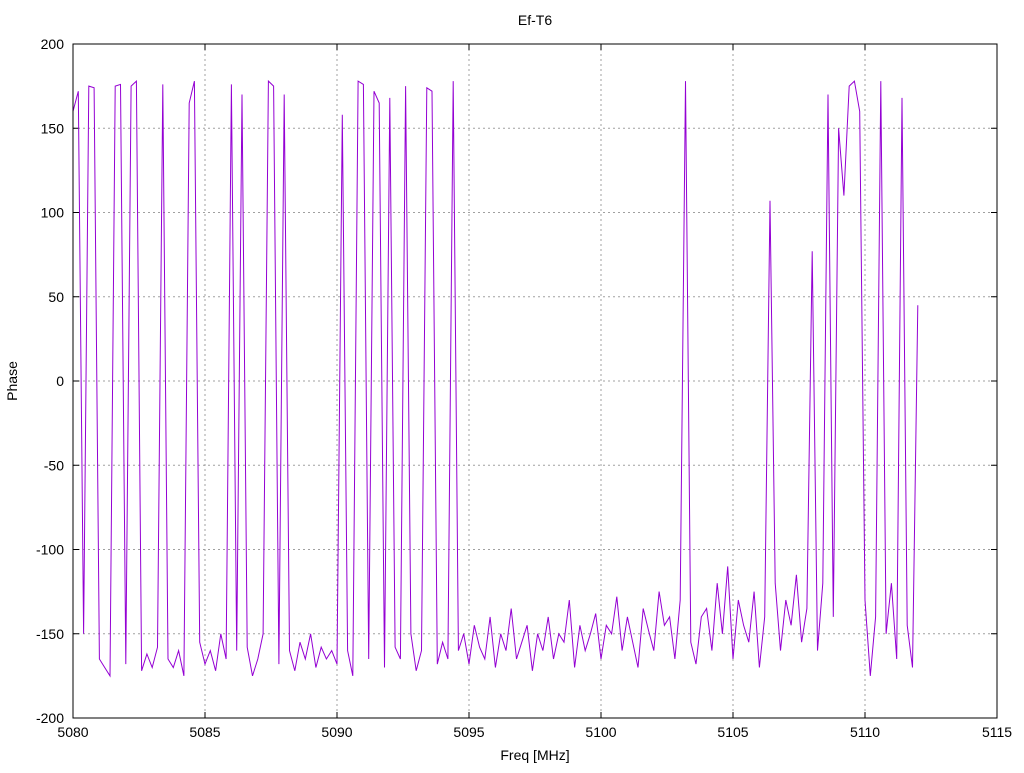  What do you see at coordinates (53, 213) in the screenshot?
I see `y-tick-label: 100` at bounding box center [53, 213].